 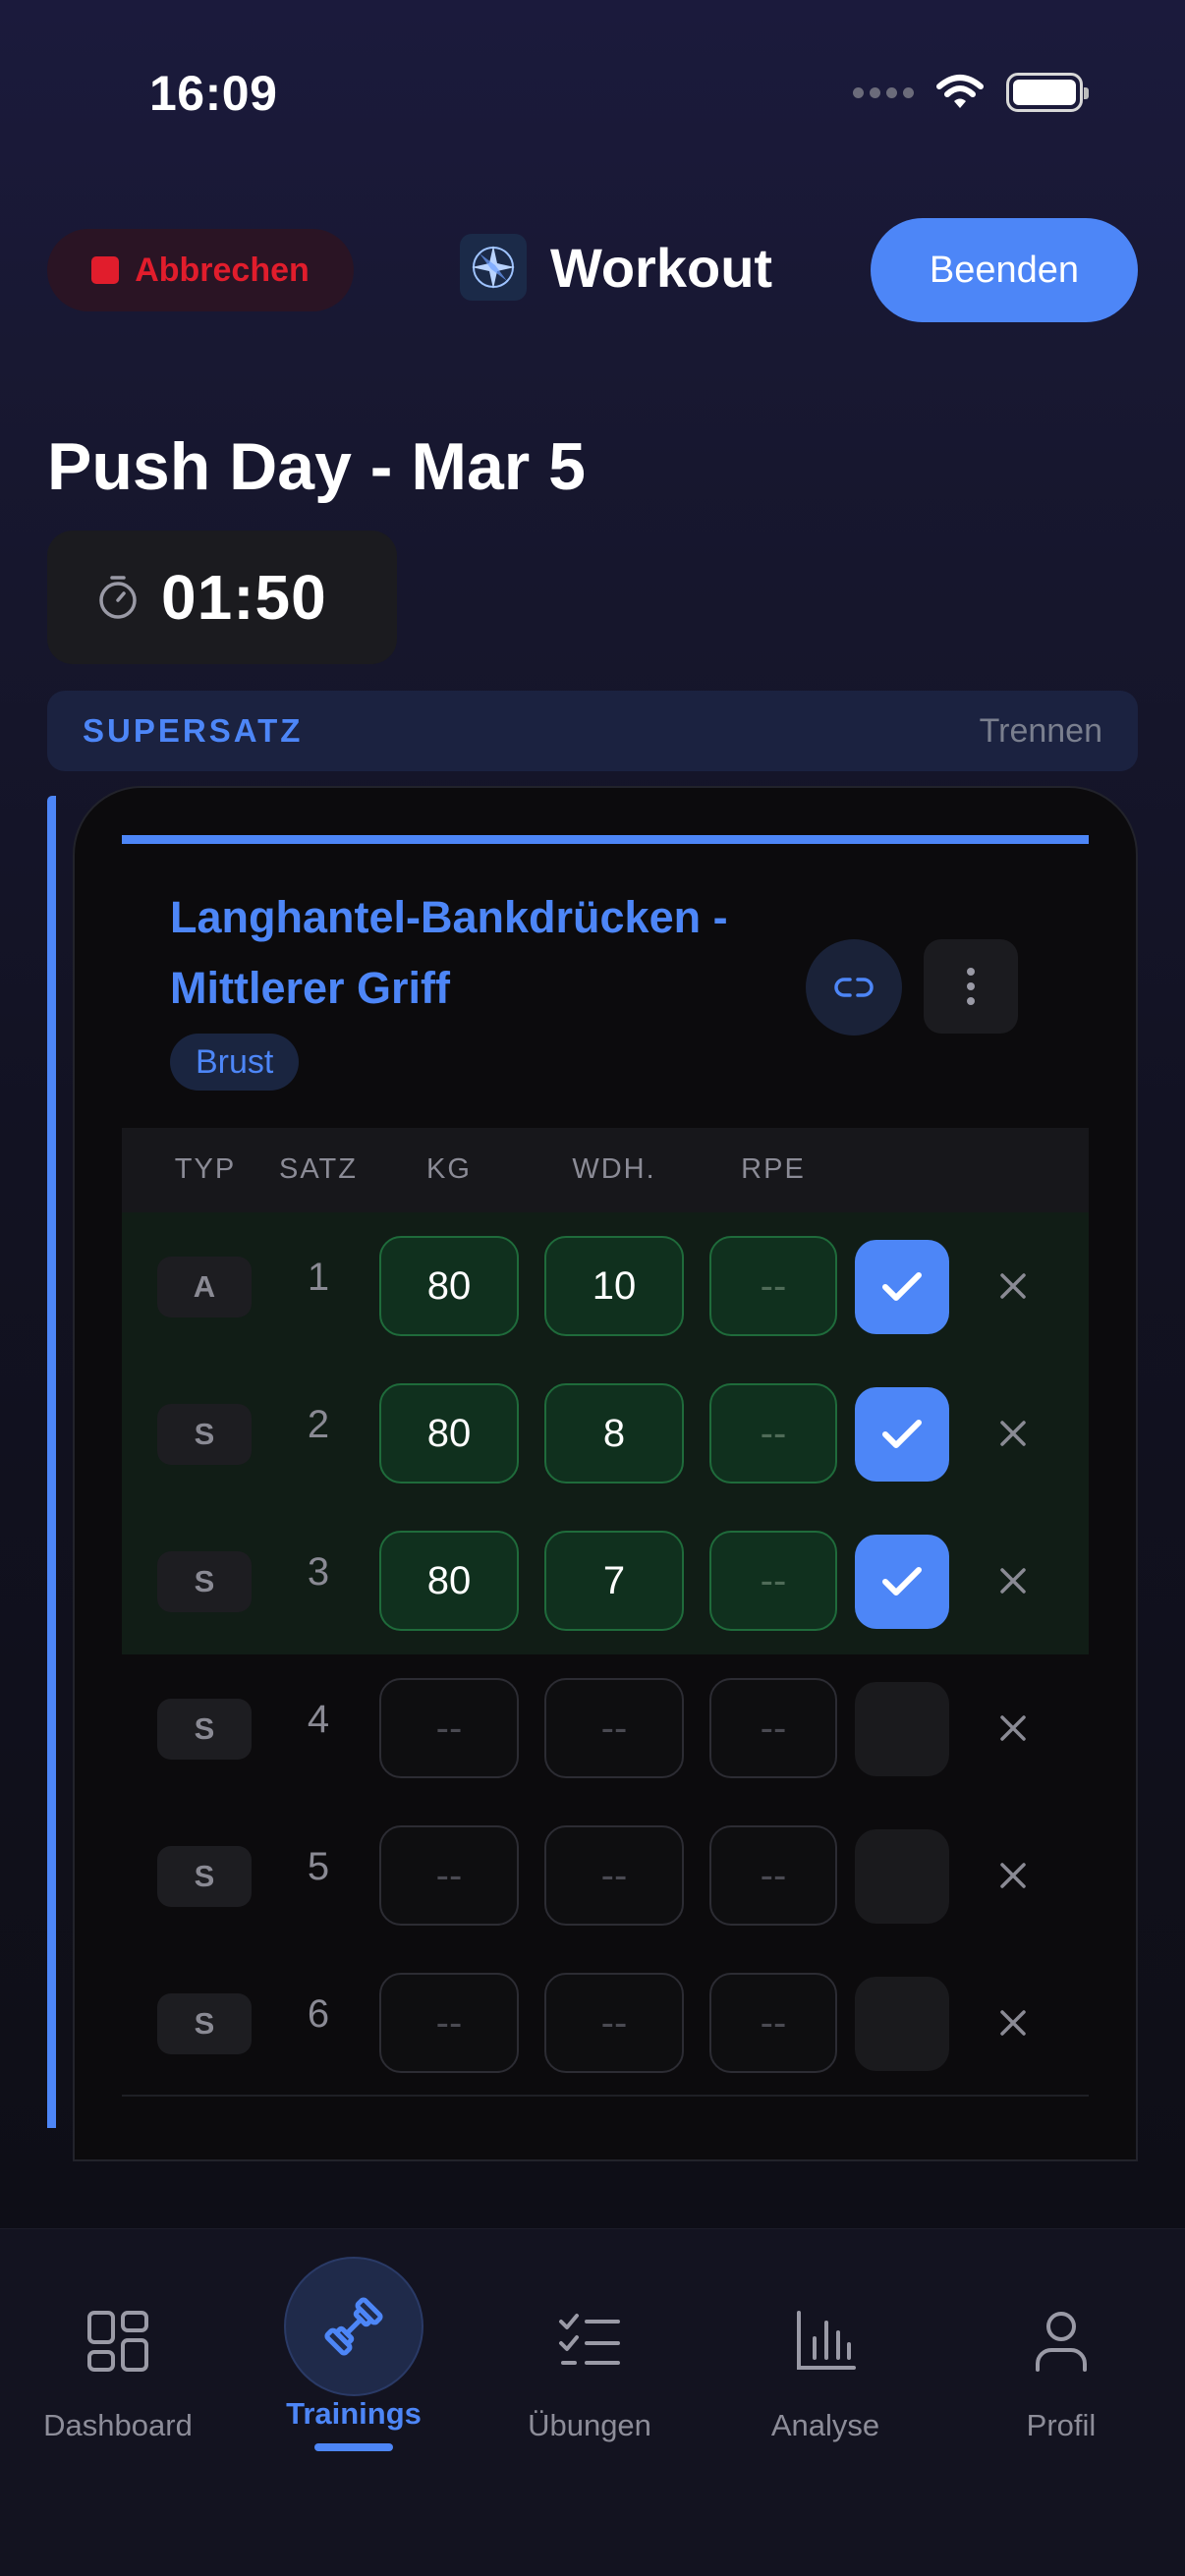 What do you see at coordinates (825, 2357) in the screenshot?
I see `tab-analyse: Analyse` at bounding box center [825, 2357].